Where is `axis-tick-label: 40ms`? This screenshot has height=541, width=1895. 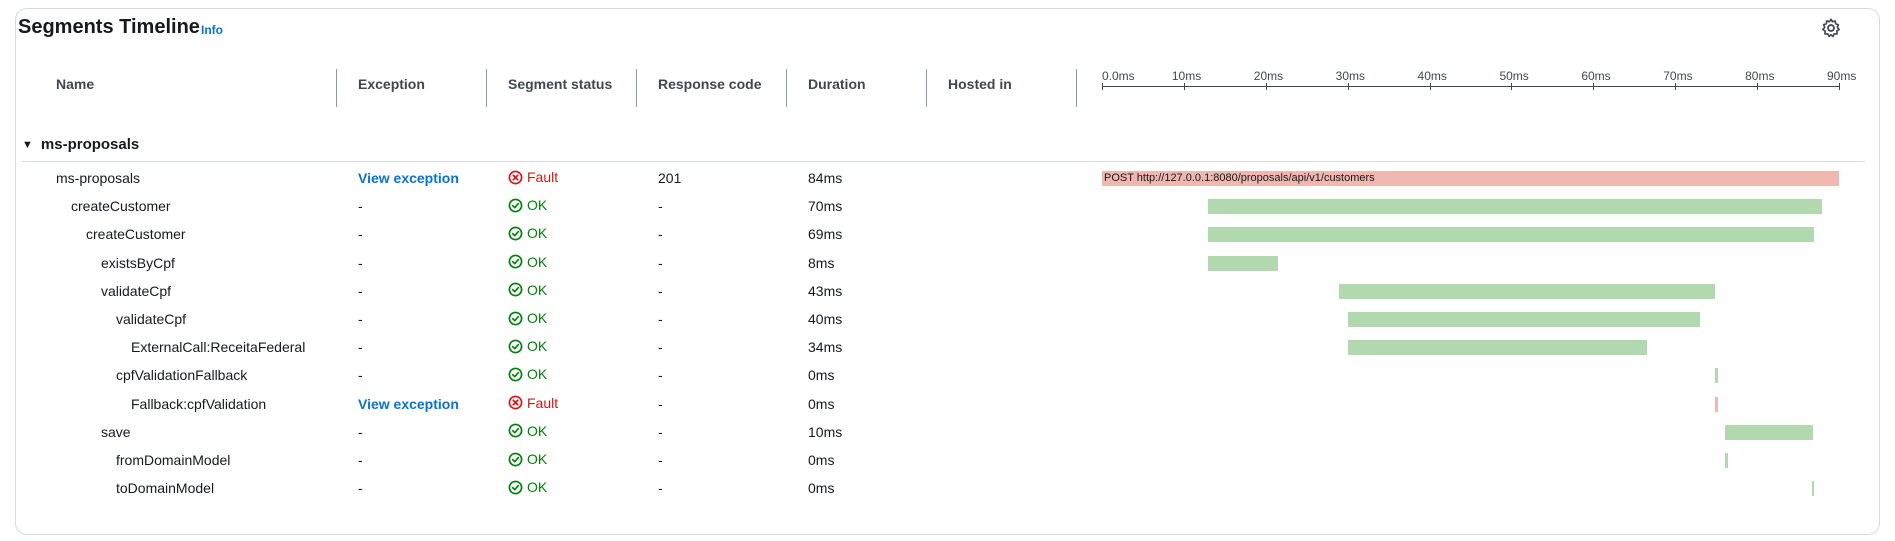 axis-tick-label: 40ms is located at coordinates (1432, 76).